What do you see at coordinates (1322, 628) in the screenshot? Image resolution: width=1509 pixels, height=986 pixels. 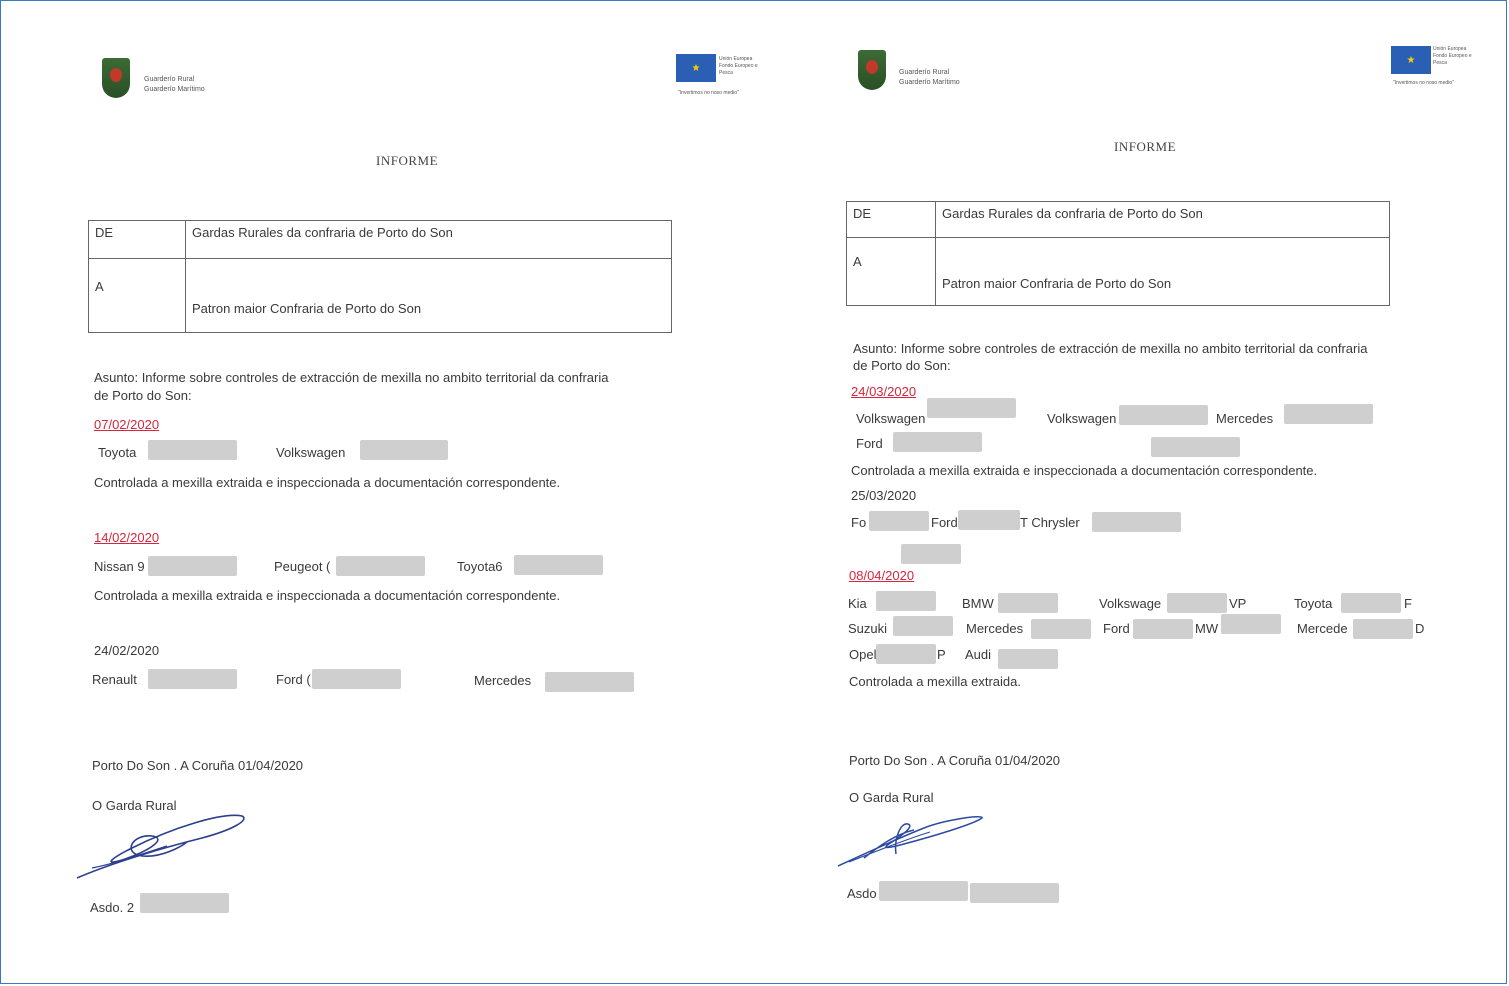 I see `vehicle-label: Mercede` at bounding box center [1322, 628].